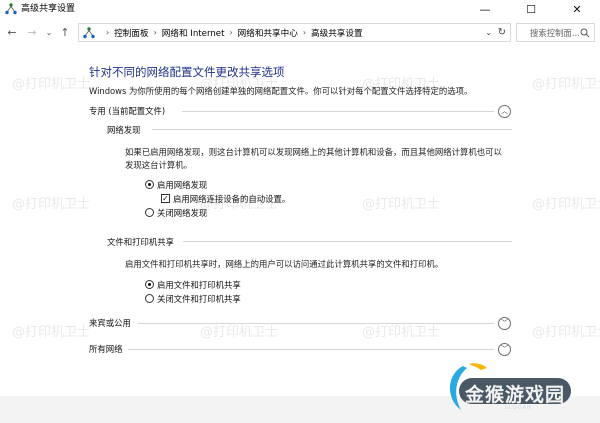 This screenshot has width=600, height=423. I want to click on disable-file-printer-sharing-radio, so click(149, 298).